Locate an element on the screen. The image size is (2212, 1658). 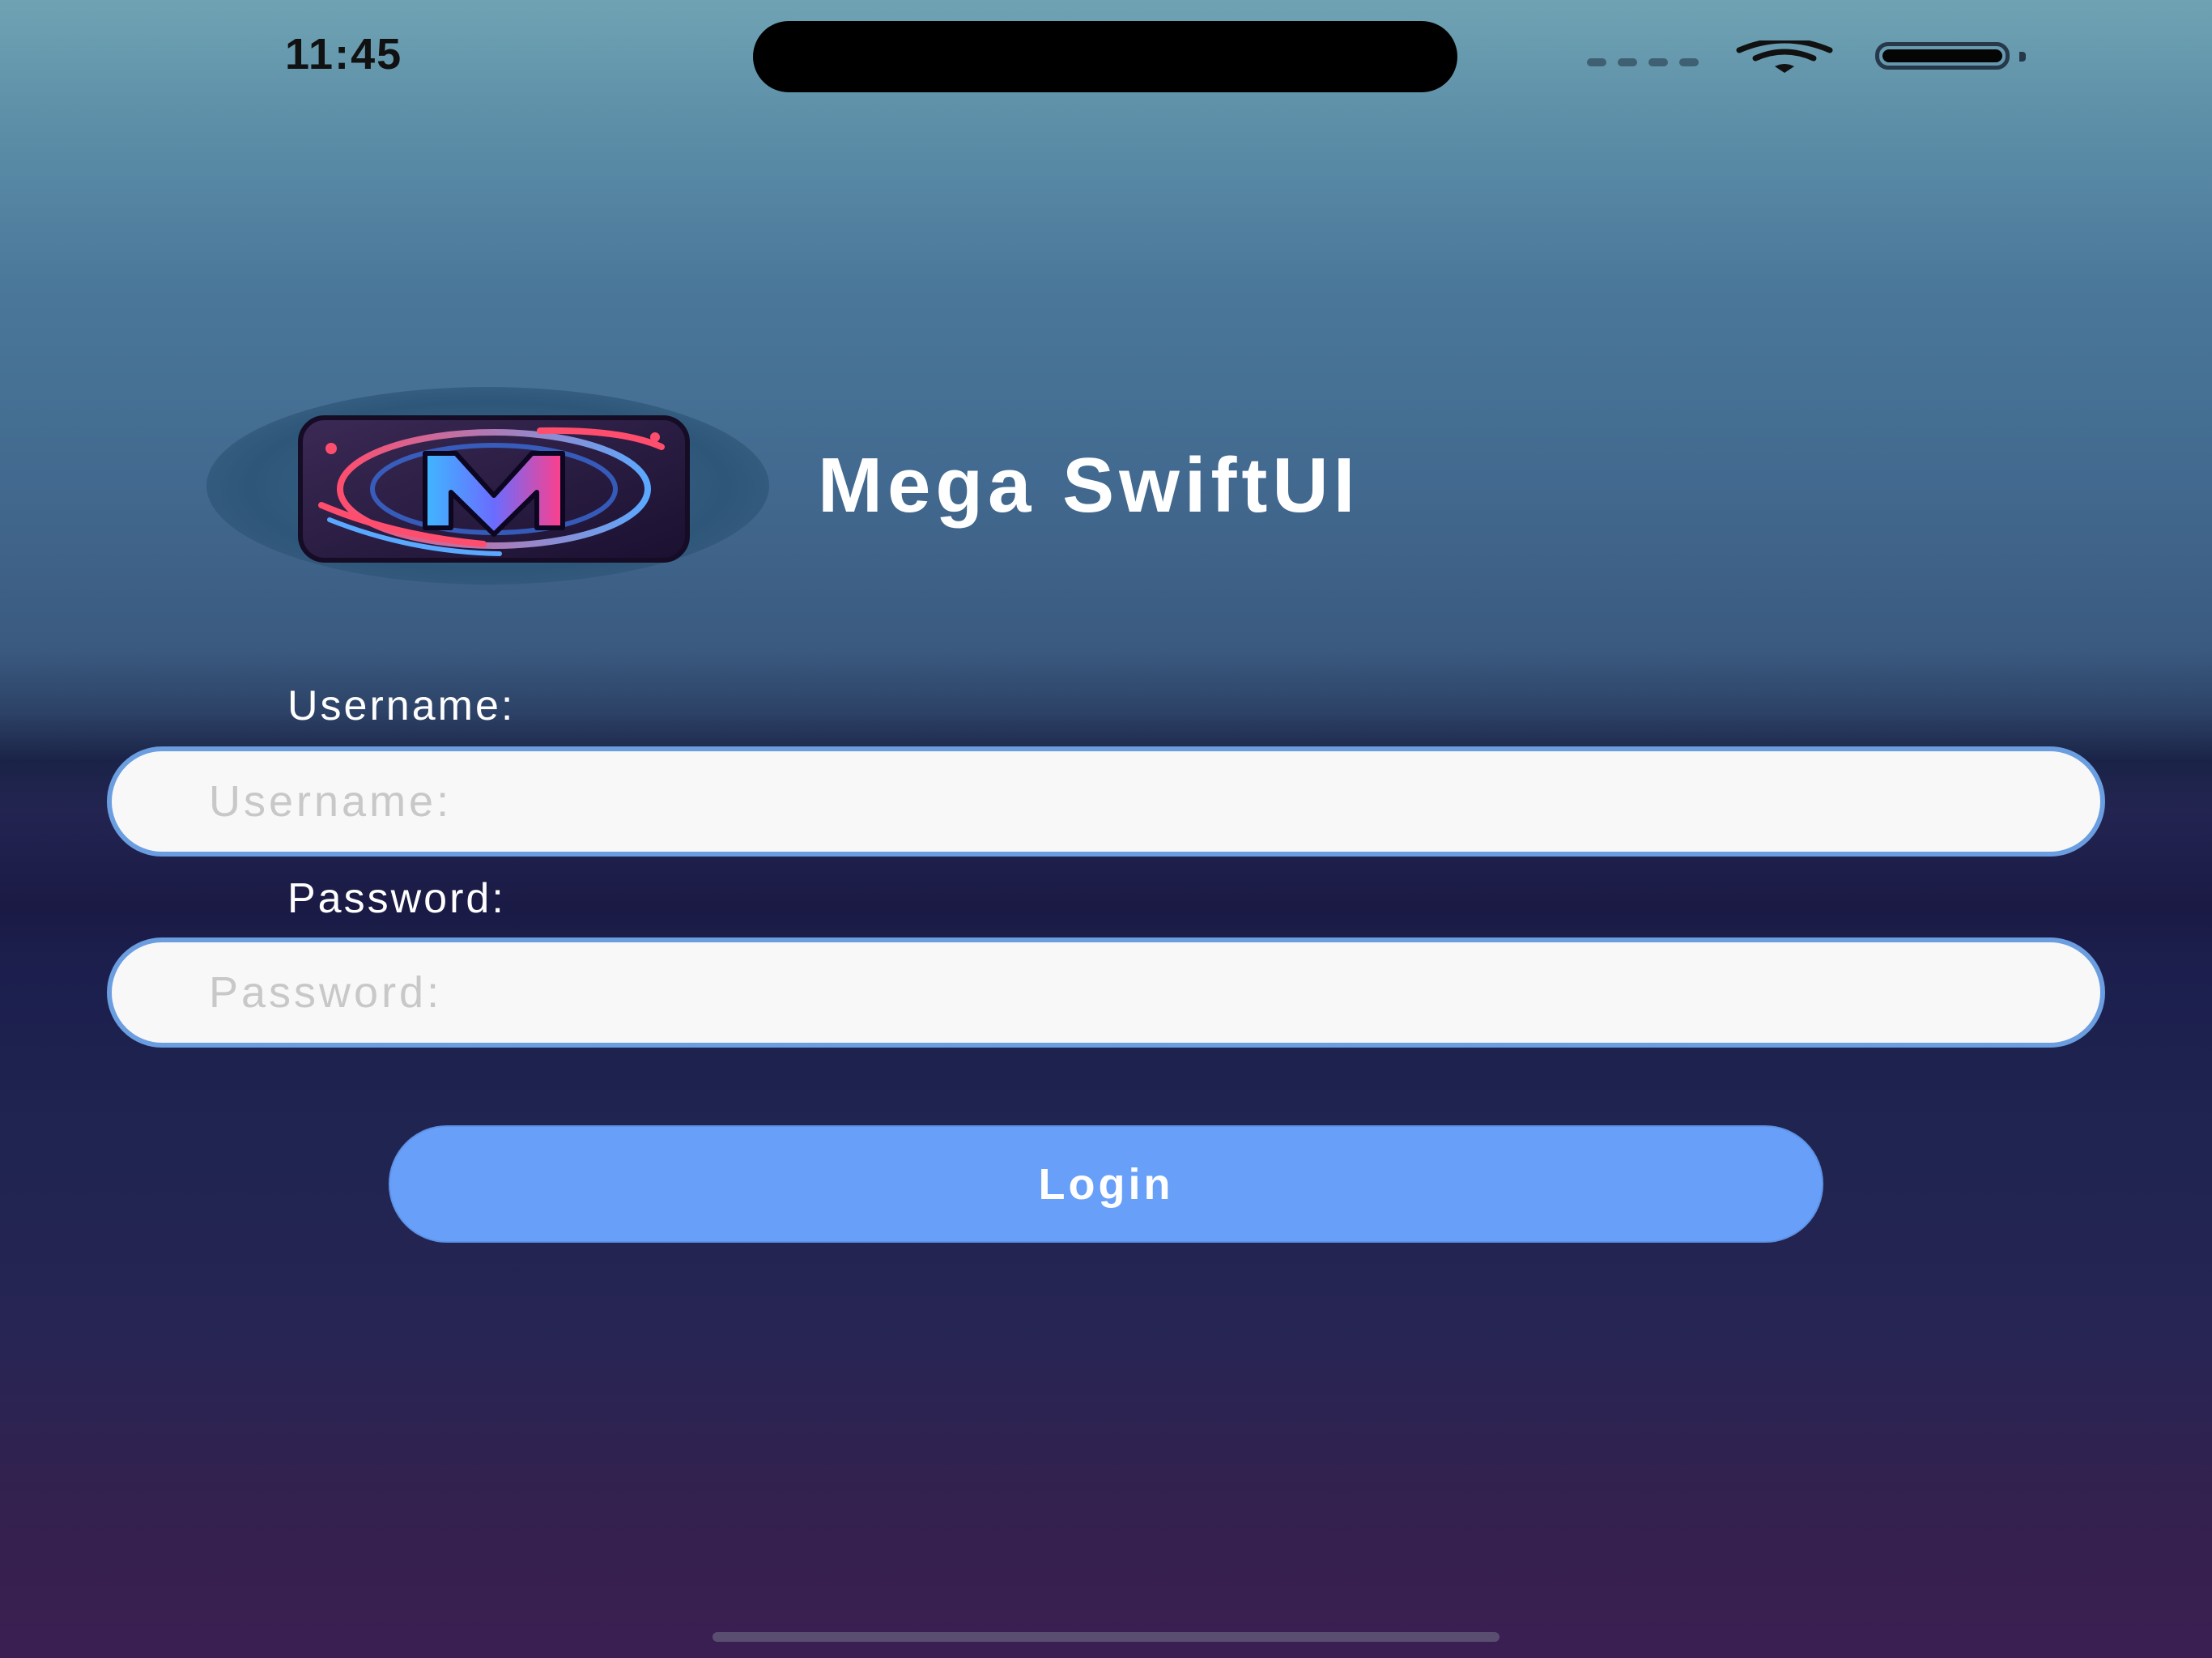
app-title: Mega SwiftUI is located at coordinates (1089, 485).